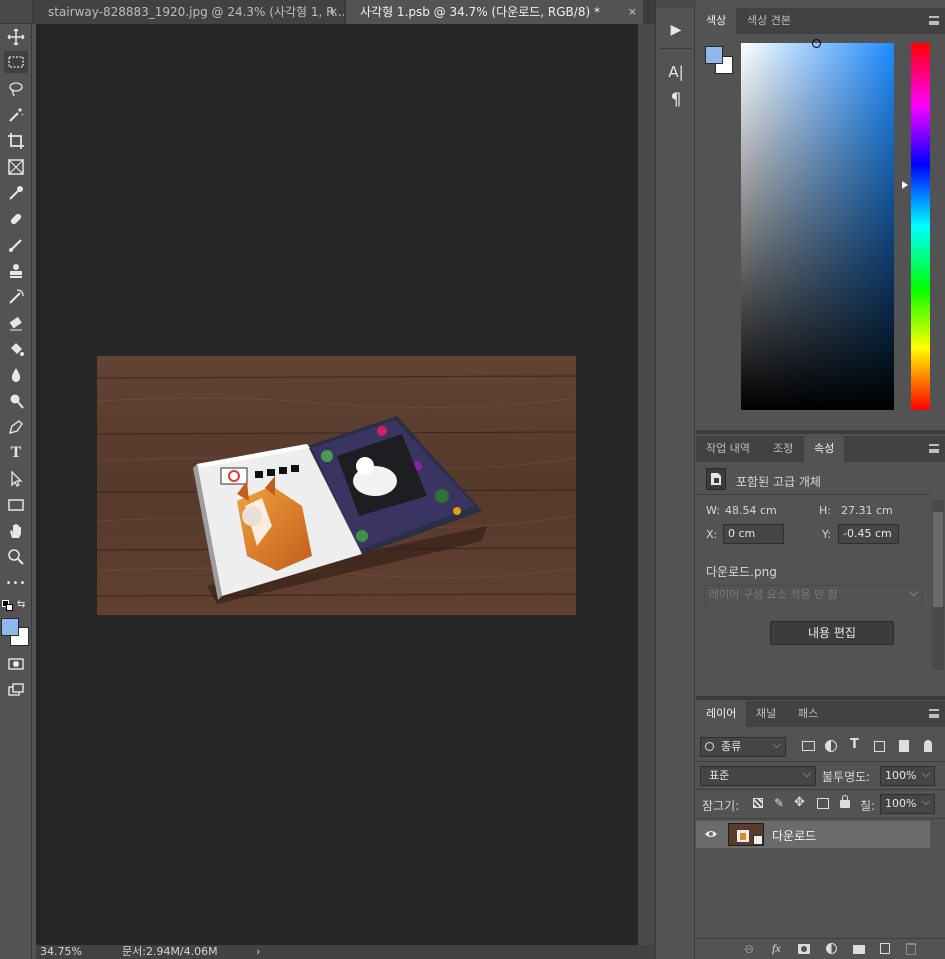 The width and height of the screenshot is (945, 959). What do you see at coordinates (823, 803) in the screenshot?
I see `lock-artboard-icon` at bounding box center [823, 803].